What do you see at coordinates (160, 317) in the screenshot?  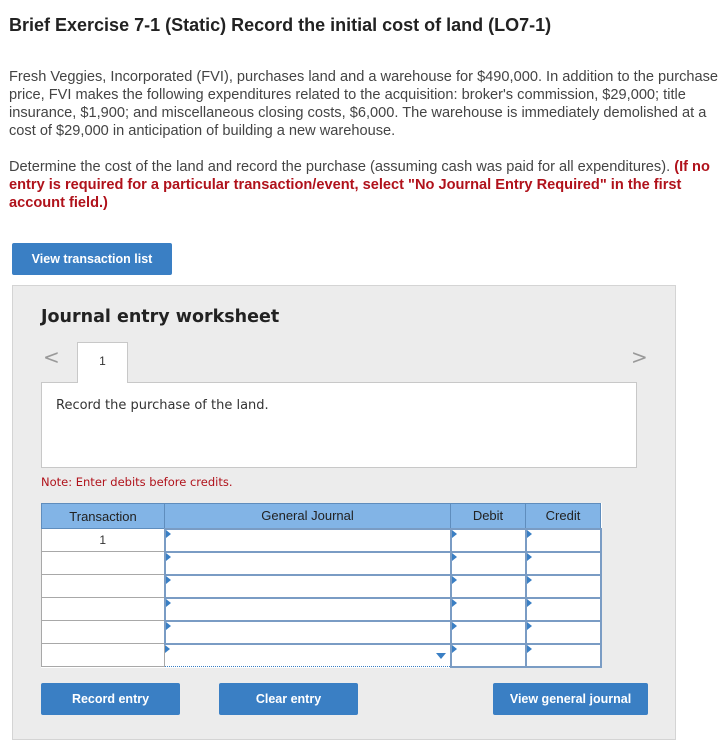 I see `worksheet-title: Journal entry worksheet` at bounding box center [160, 317].